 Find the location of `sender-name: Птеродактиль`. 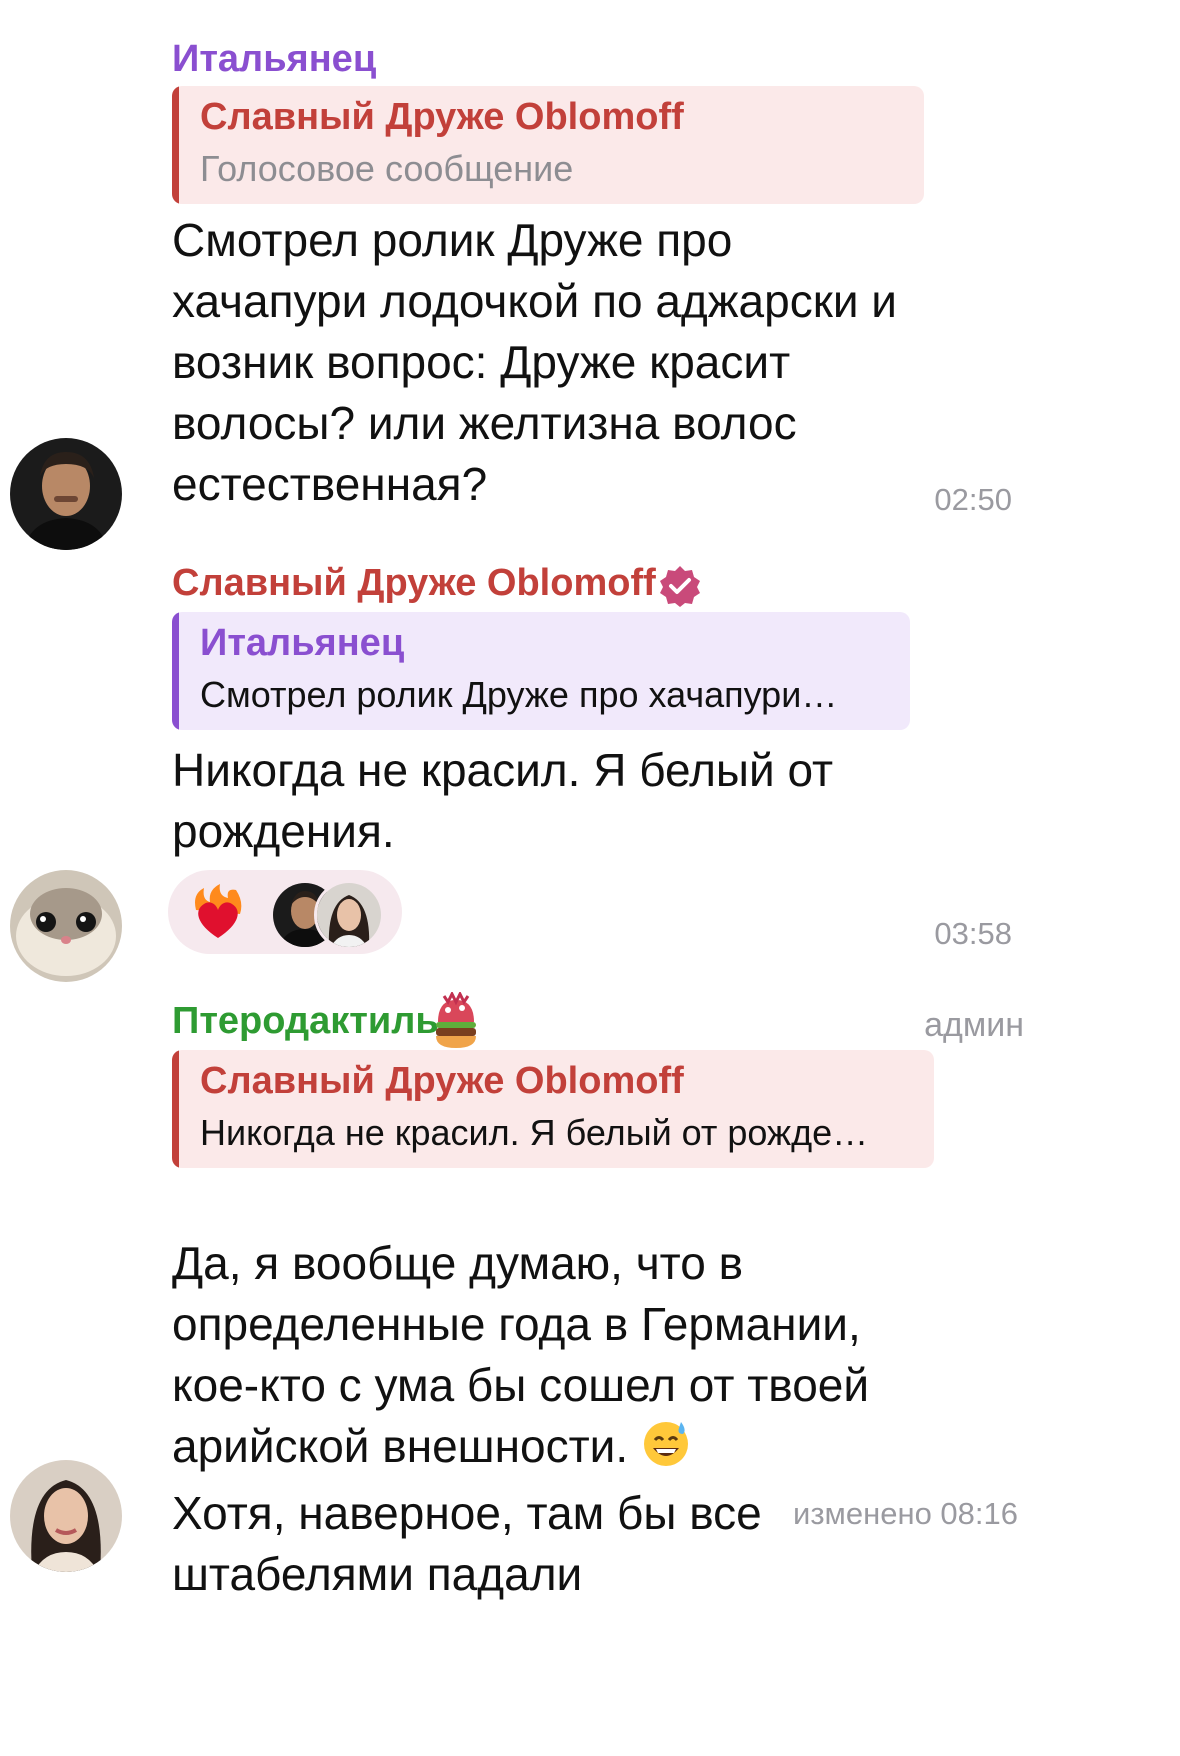

sender-name: Птеродактиль is located at coordinates (305, 1021).